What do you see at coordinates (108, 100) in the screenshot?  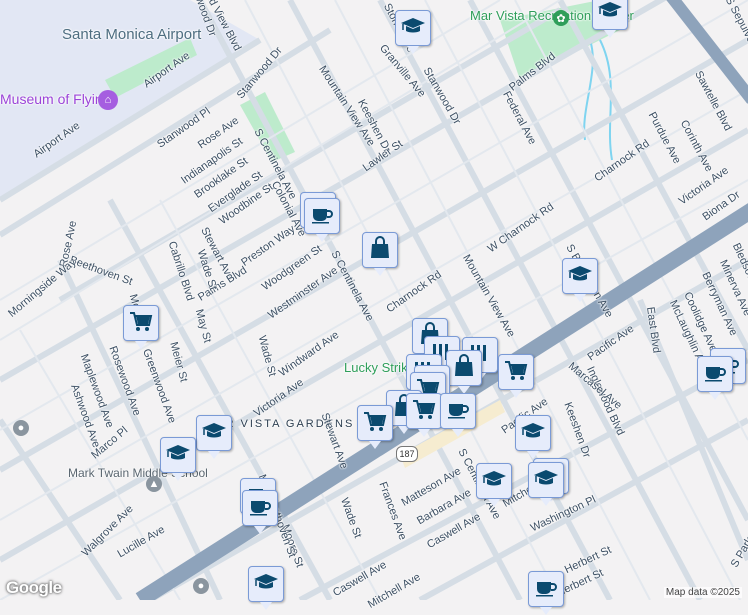 I see `museum-icon: ⌂` at bounding box center [108, 100].